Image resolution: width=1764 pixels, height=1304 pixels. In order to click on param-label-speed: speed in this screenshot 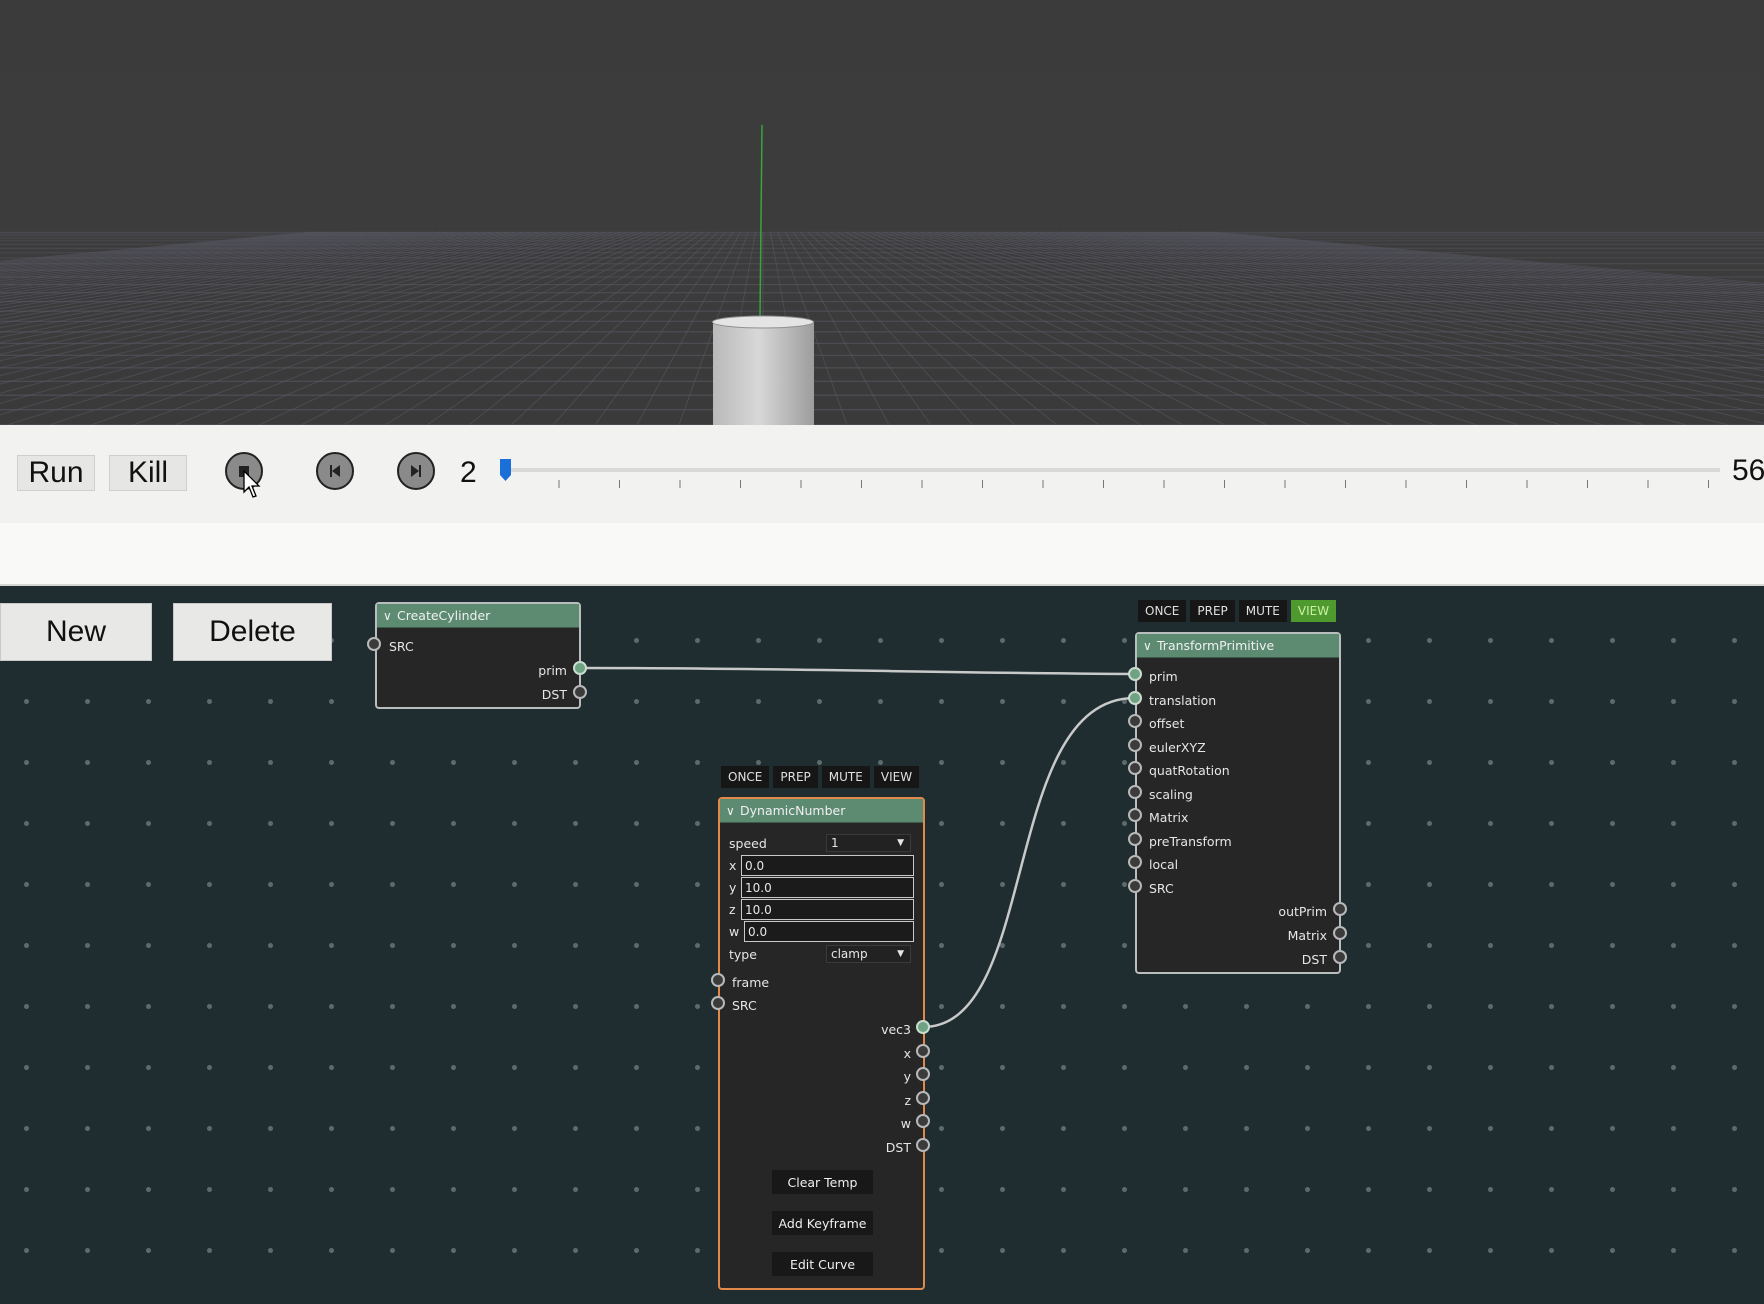, I will do `click(748, 843)`.